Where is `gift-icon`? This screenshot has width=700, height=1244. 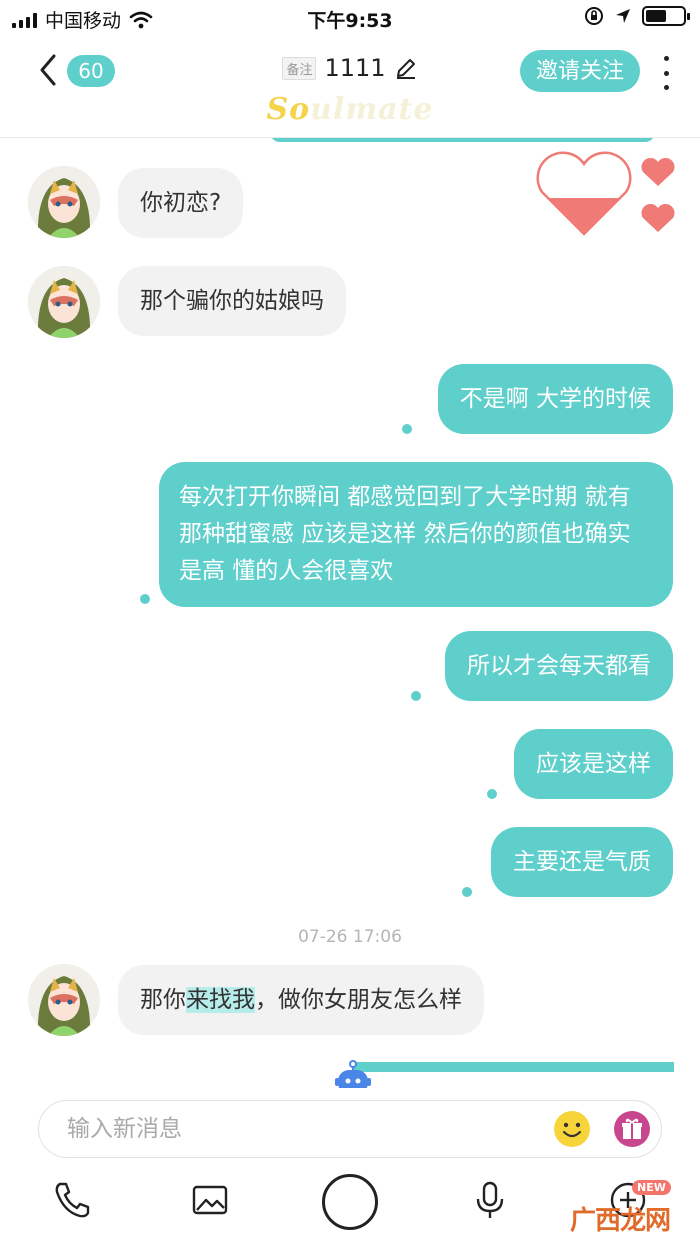 gift-icon is located at coordinates (632, 1129).